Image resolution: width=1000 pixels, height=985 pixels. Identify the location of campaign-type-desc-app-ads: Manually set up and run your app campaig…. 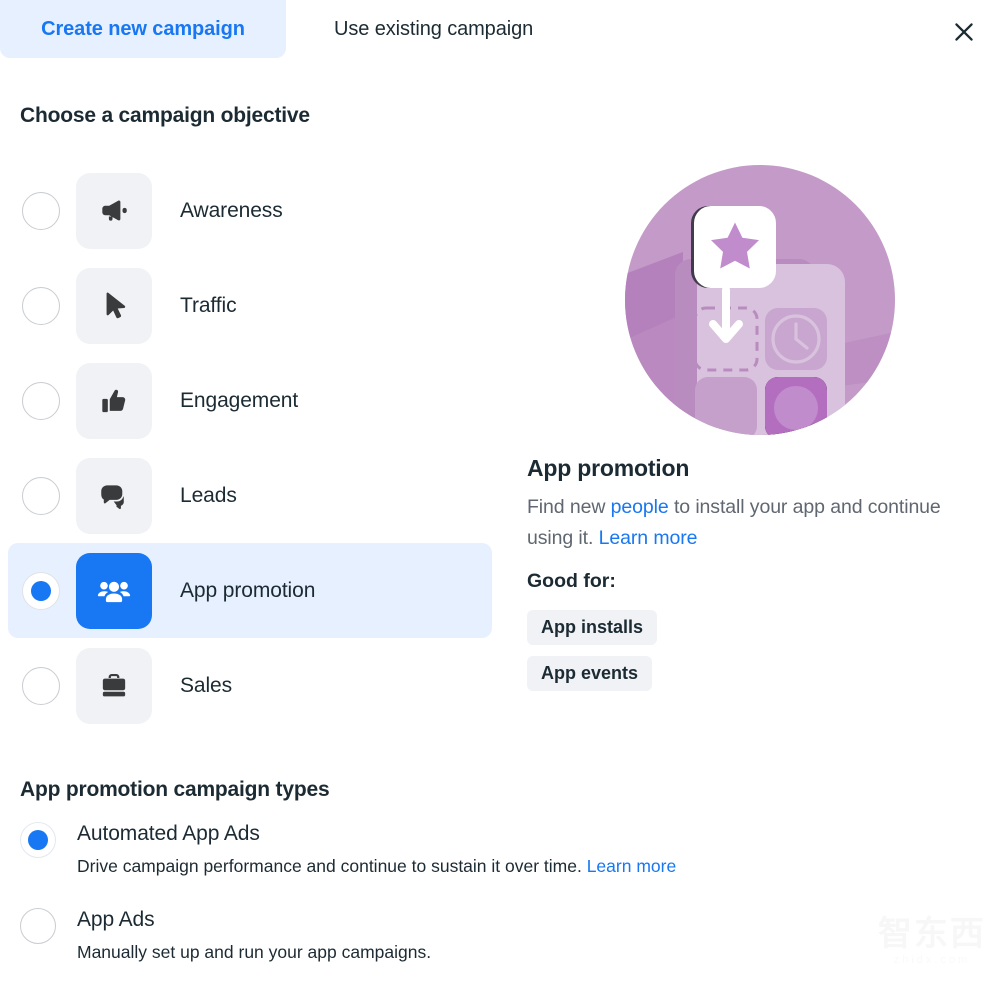
(254, 952).